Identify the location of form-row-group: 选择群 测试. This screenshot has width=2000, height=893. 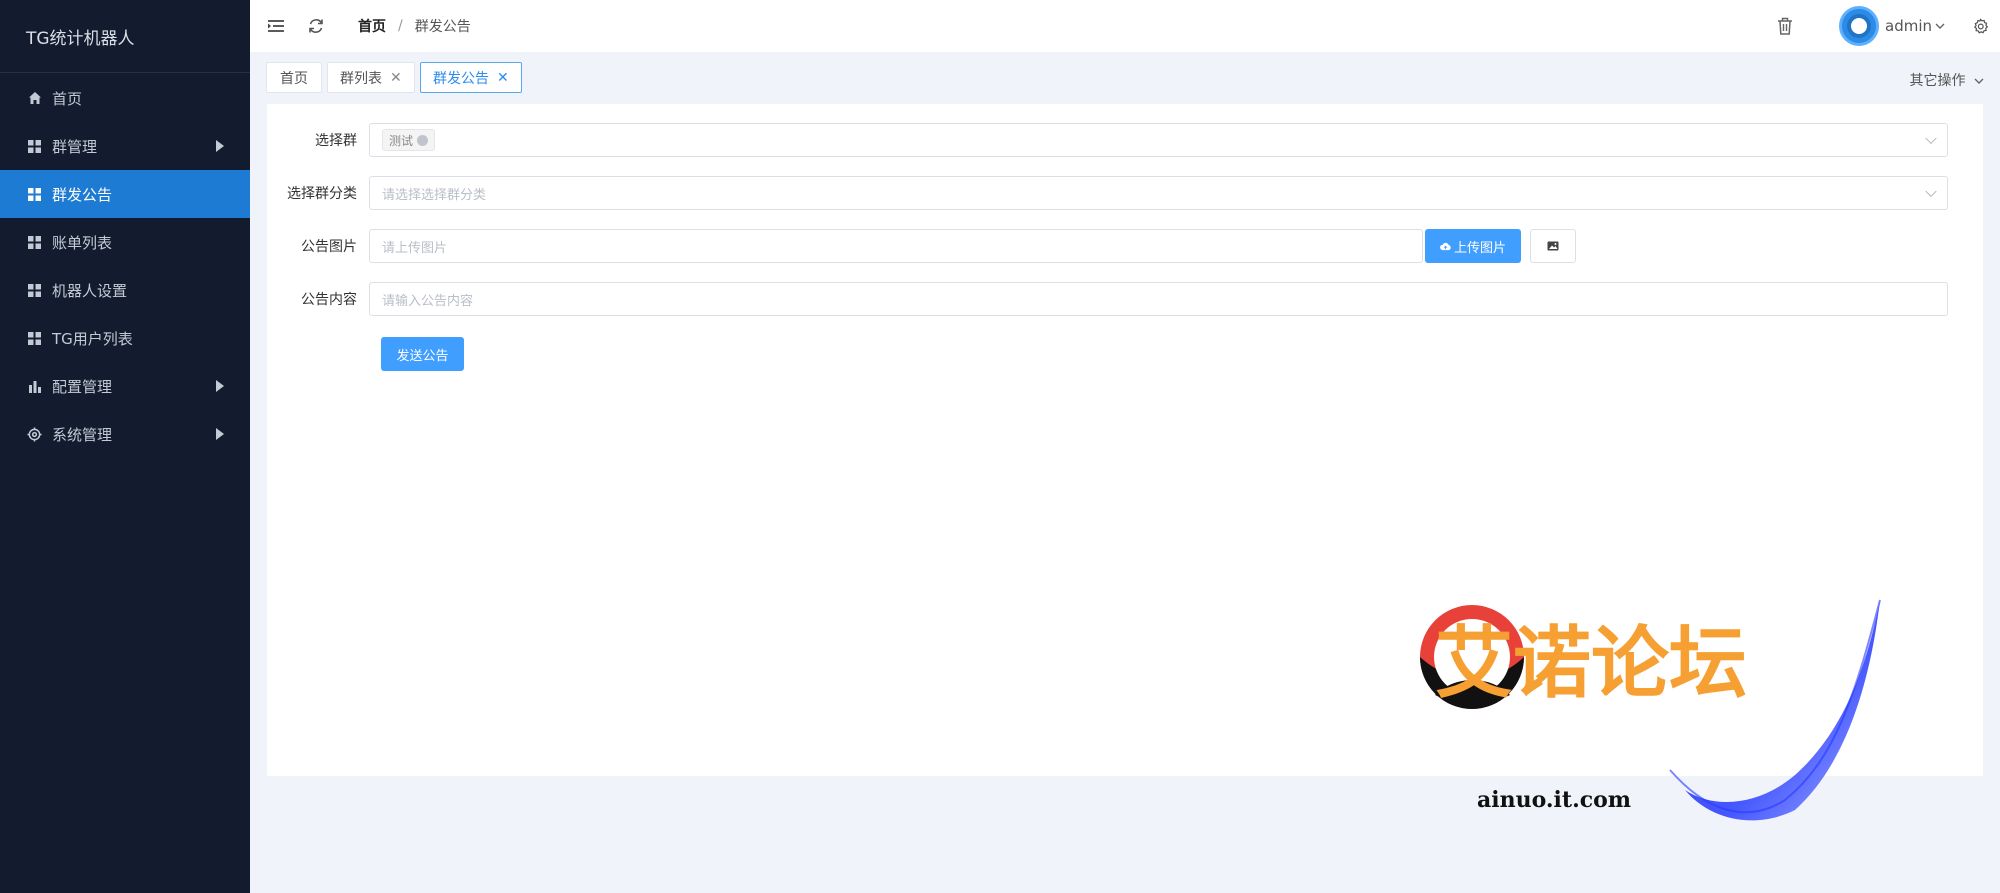
(1107, 140).